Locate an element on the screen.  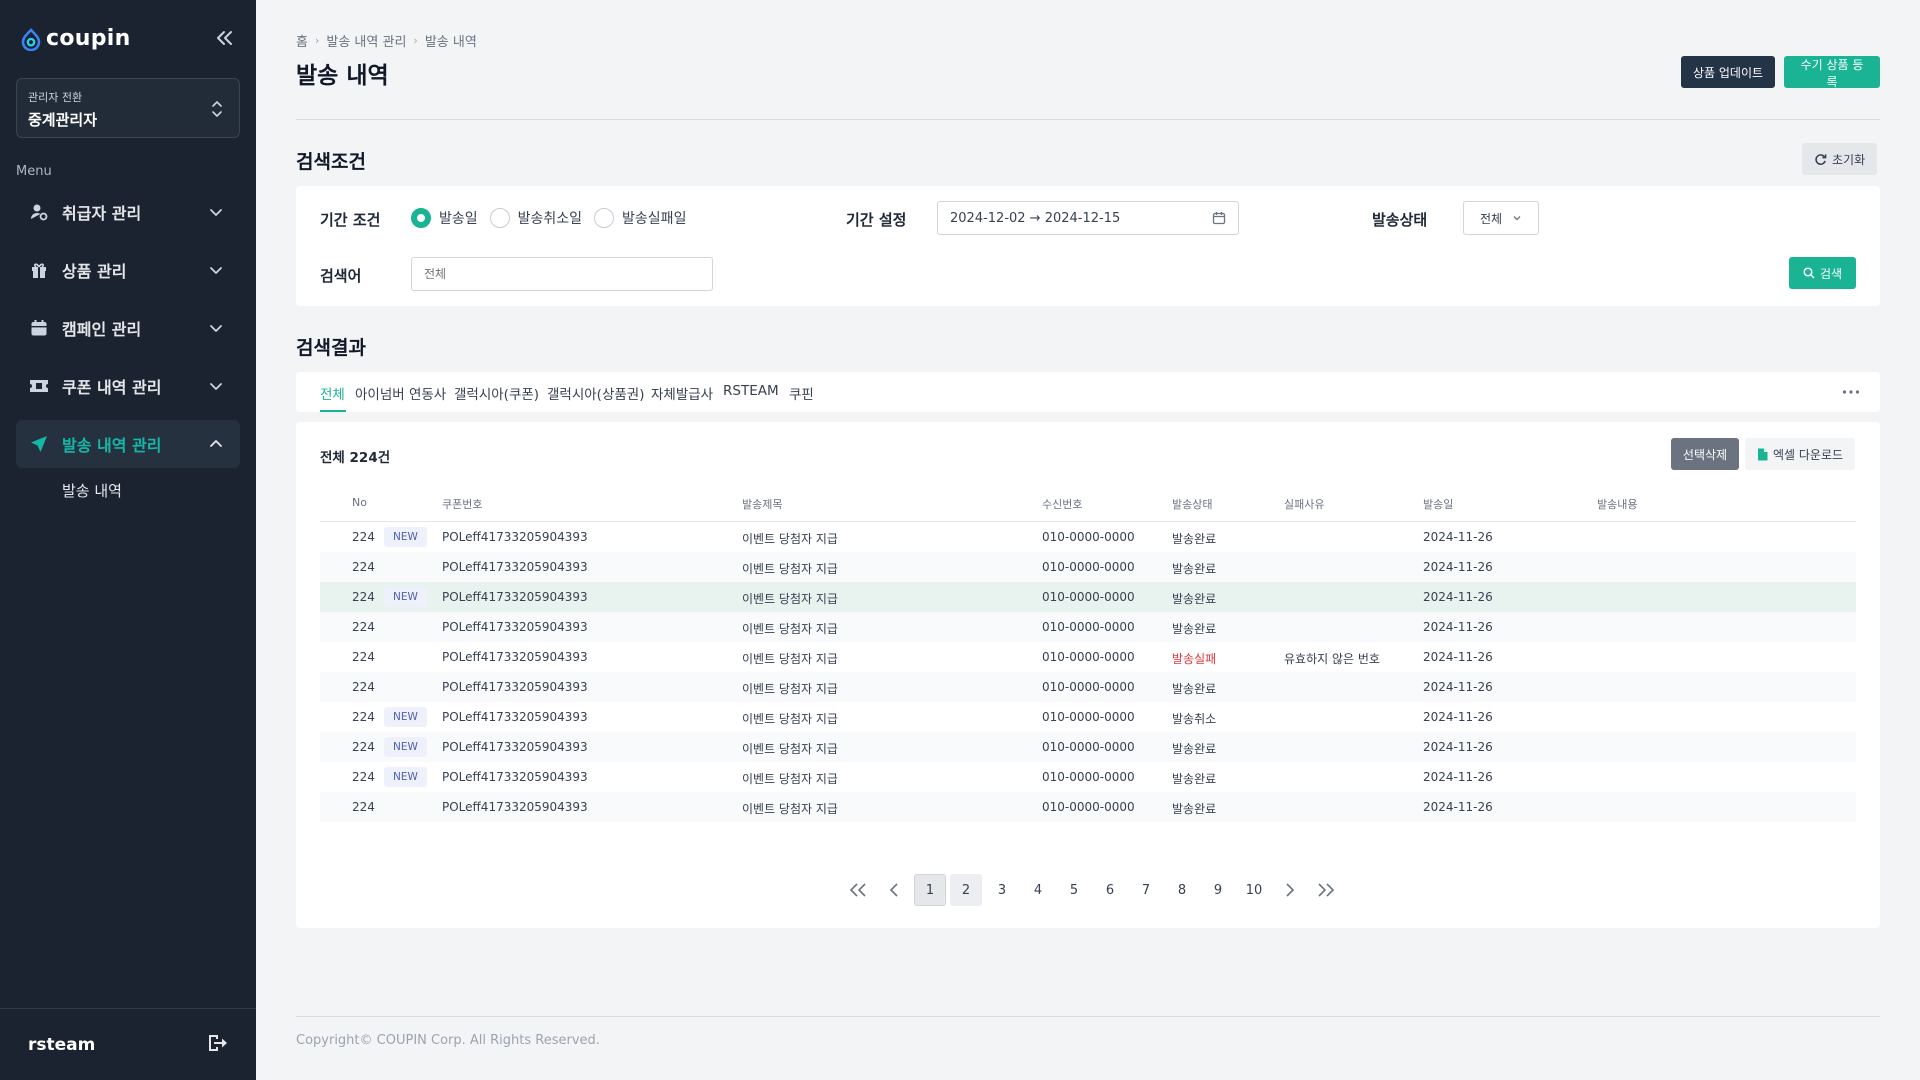
page-button: 10 is located at coordinates (1254, 890).